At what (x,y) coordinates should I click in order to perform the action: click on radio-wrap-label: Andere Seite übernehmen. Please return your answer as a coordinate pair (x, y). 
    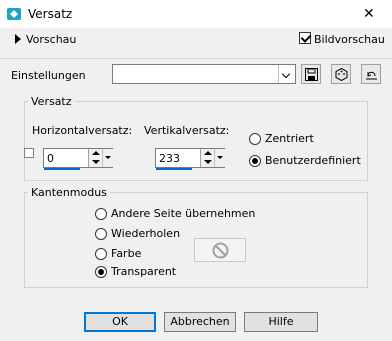
    Looking at the image, I should click on (183, 213).